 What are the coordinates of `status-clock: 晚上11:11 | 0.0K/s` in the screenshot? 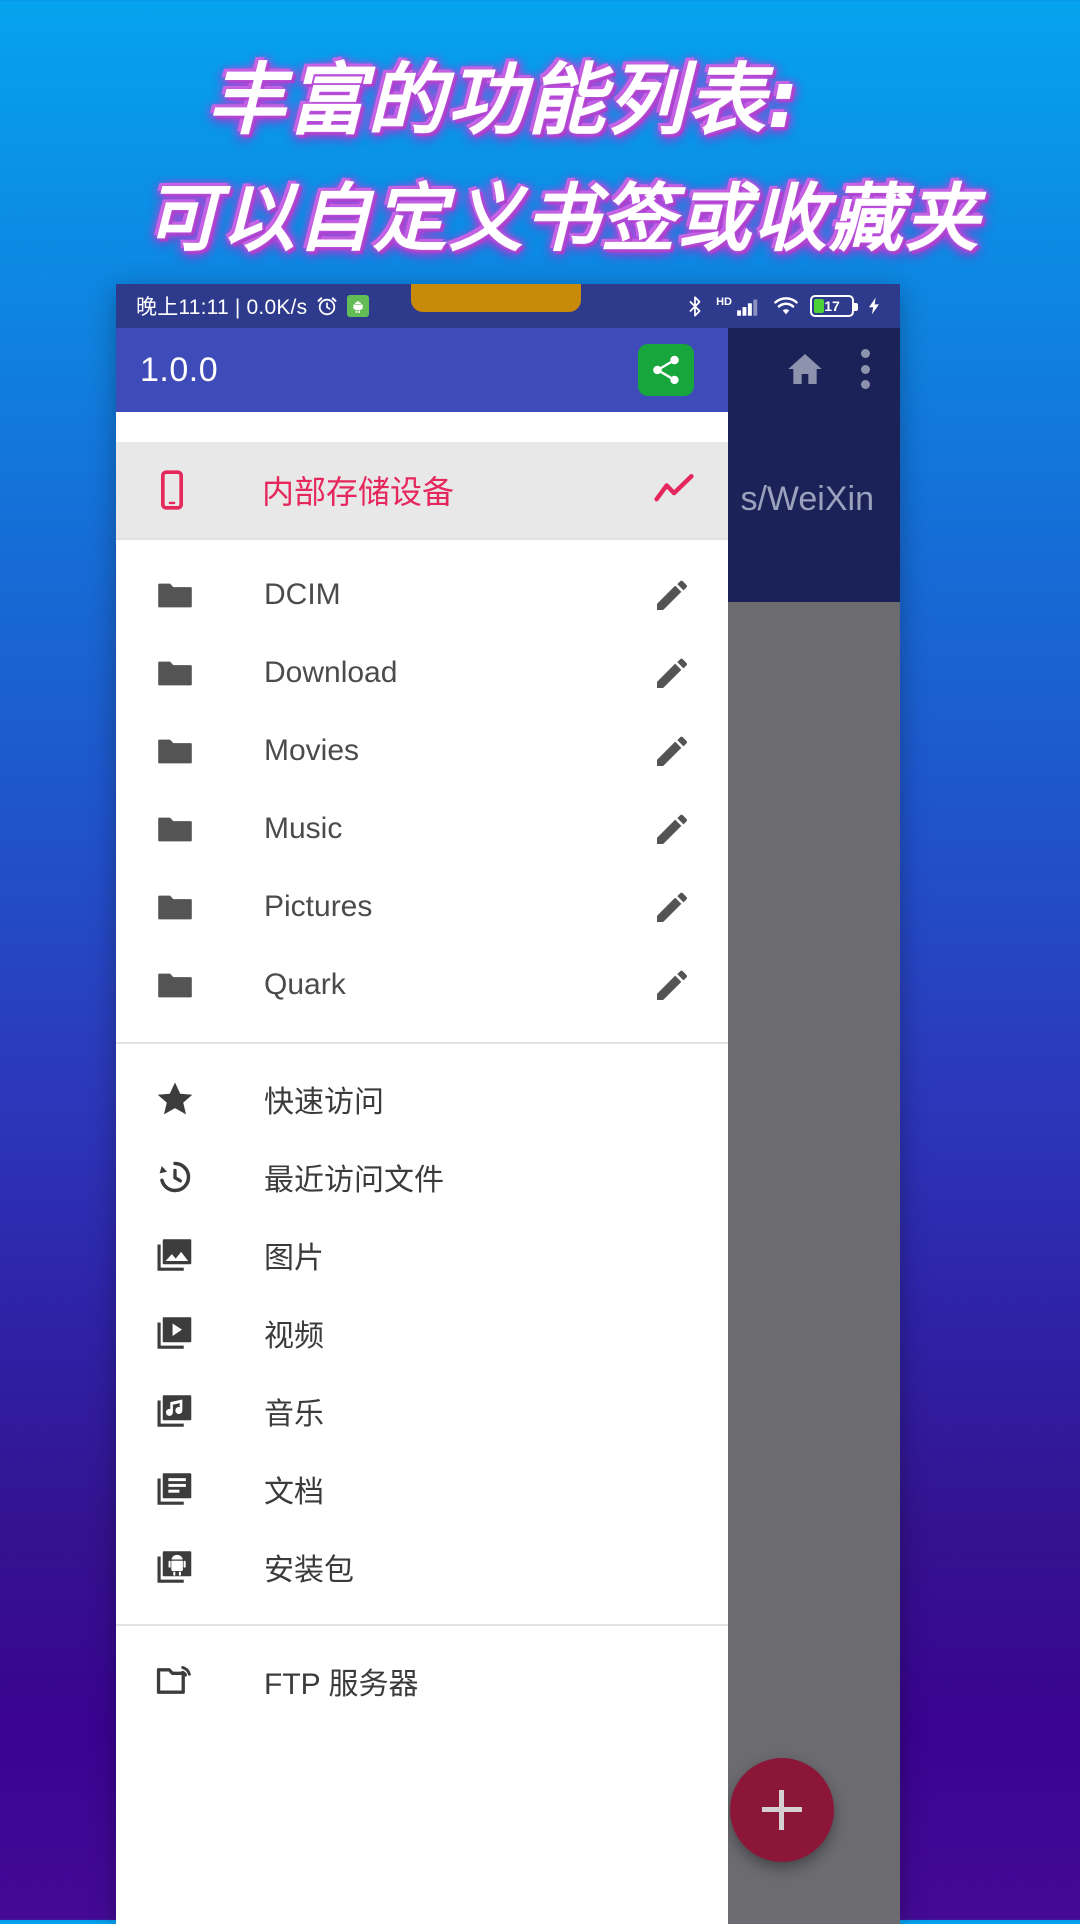 It's located at (222, 307).